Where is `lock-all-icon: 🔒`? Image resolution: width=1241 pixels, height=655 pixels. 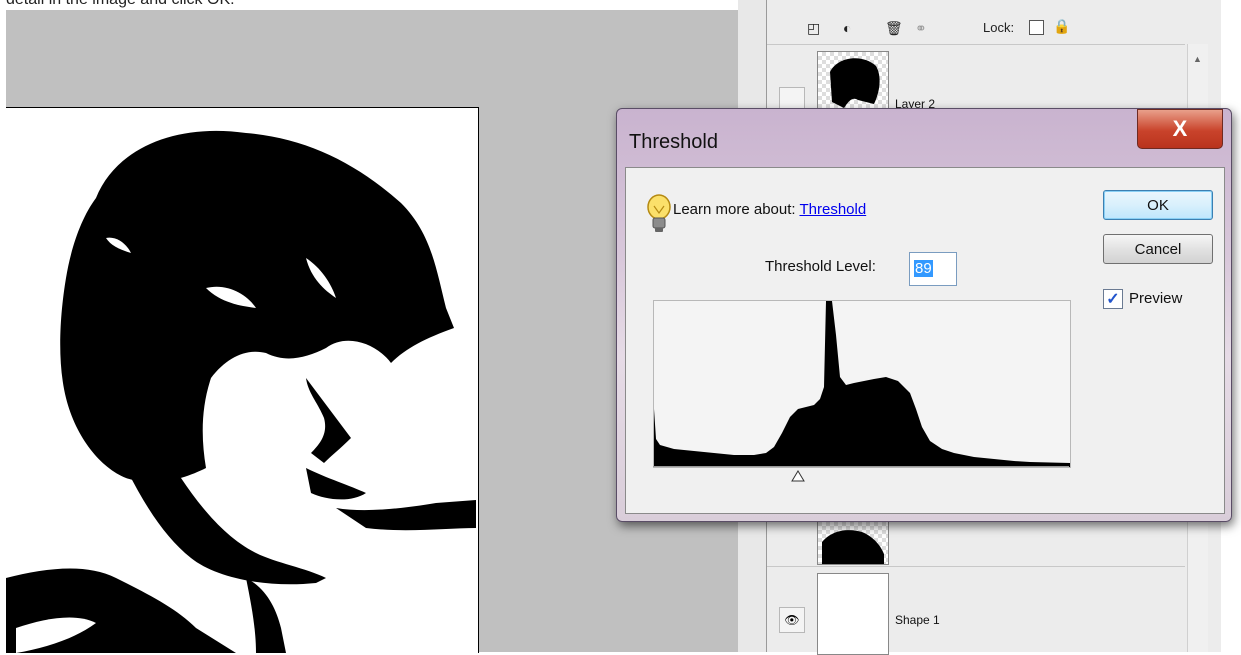
lock-all-icon: 🔒 is located at coordinates (1061, 26).